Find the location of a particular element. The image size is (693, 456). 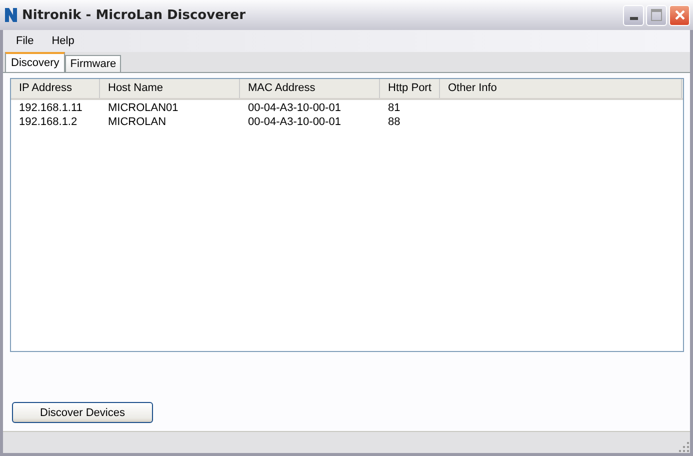

table-cell-text: 192.168.1.11 is located at coordinates (51, 108).